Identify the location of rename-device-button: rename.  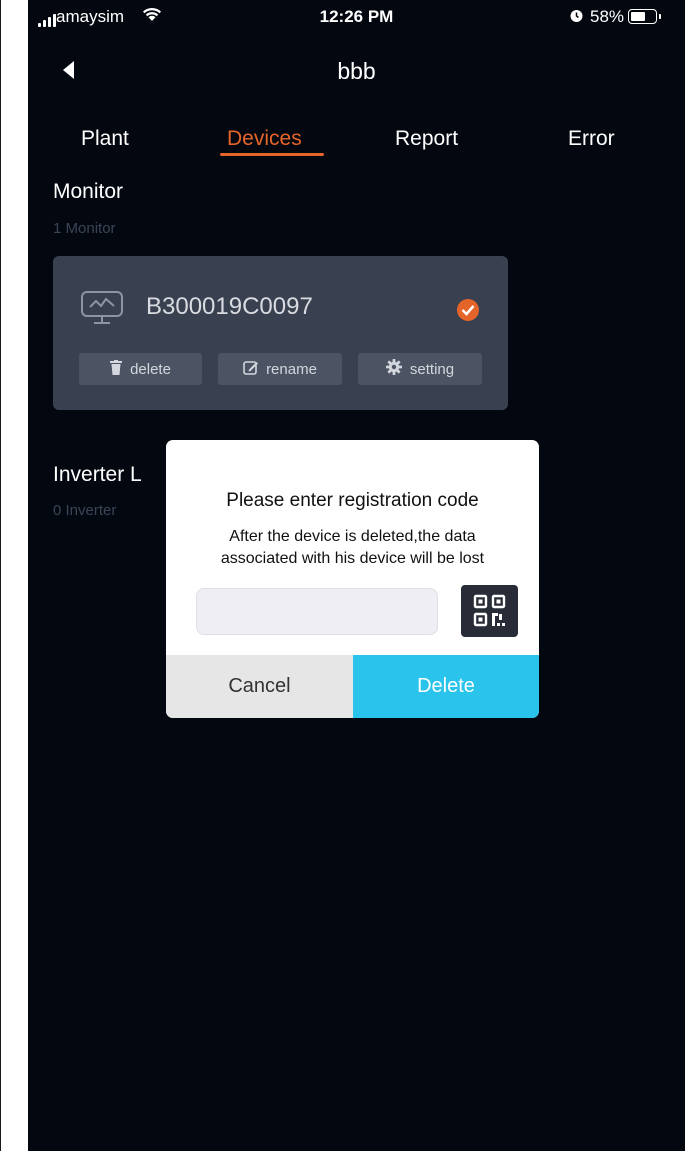
(280, 369).